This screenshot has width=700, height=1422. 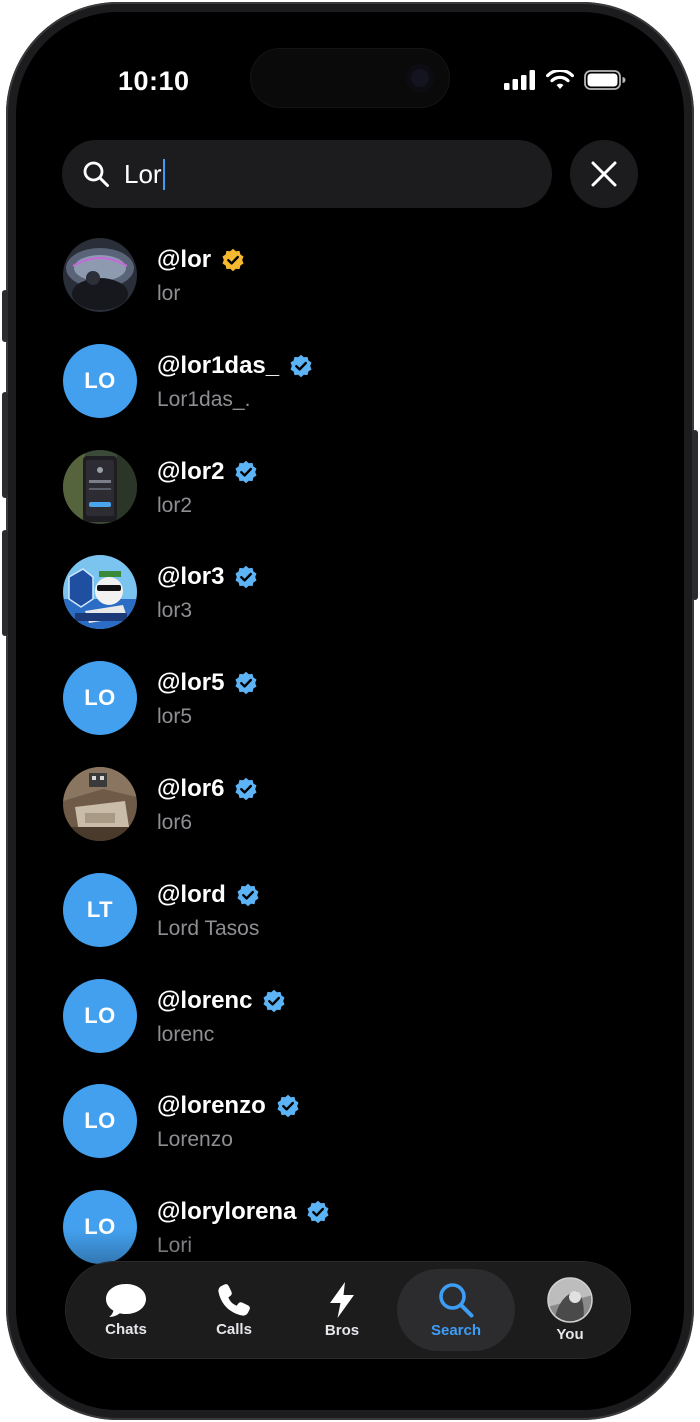 I want to click on handle-row: @lord, so click(x=208, y=895).